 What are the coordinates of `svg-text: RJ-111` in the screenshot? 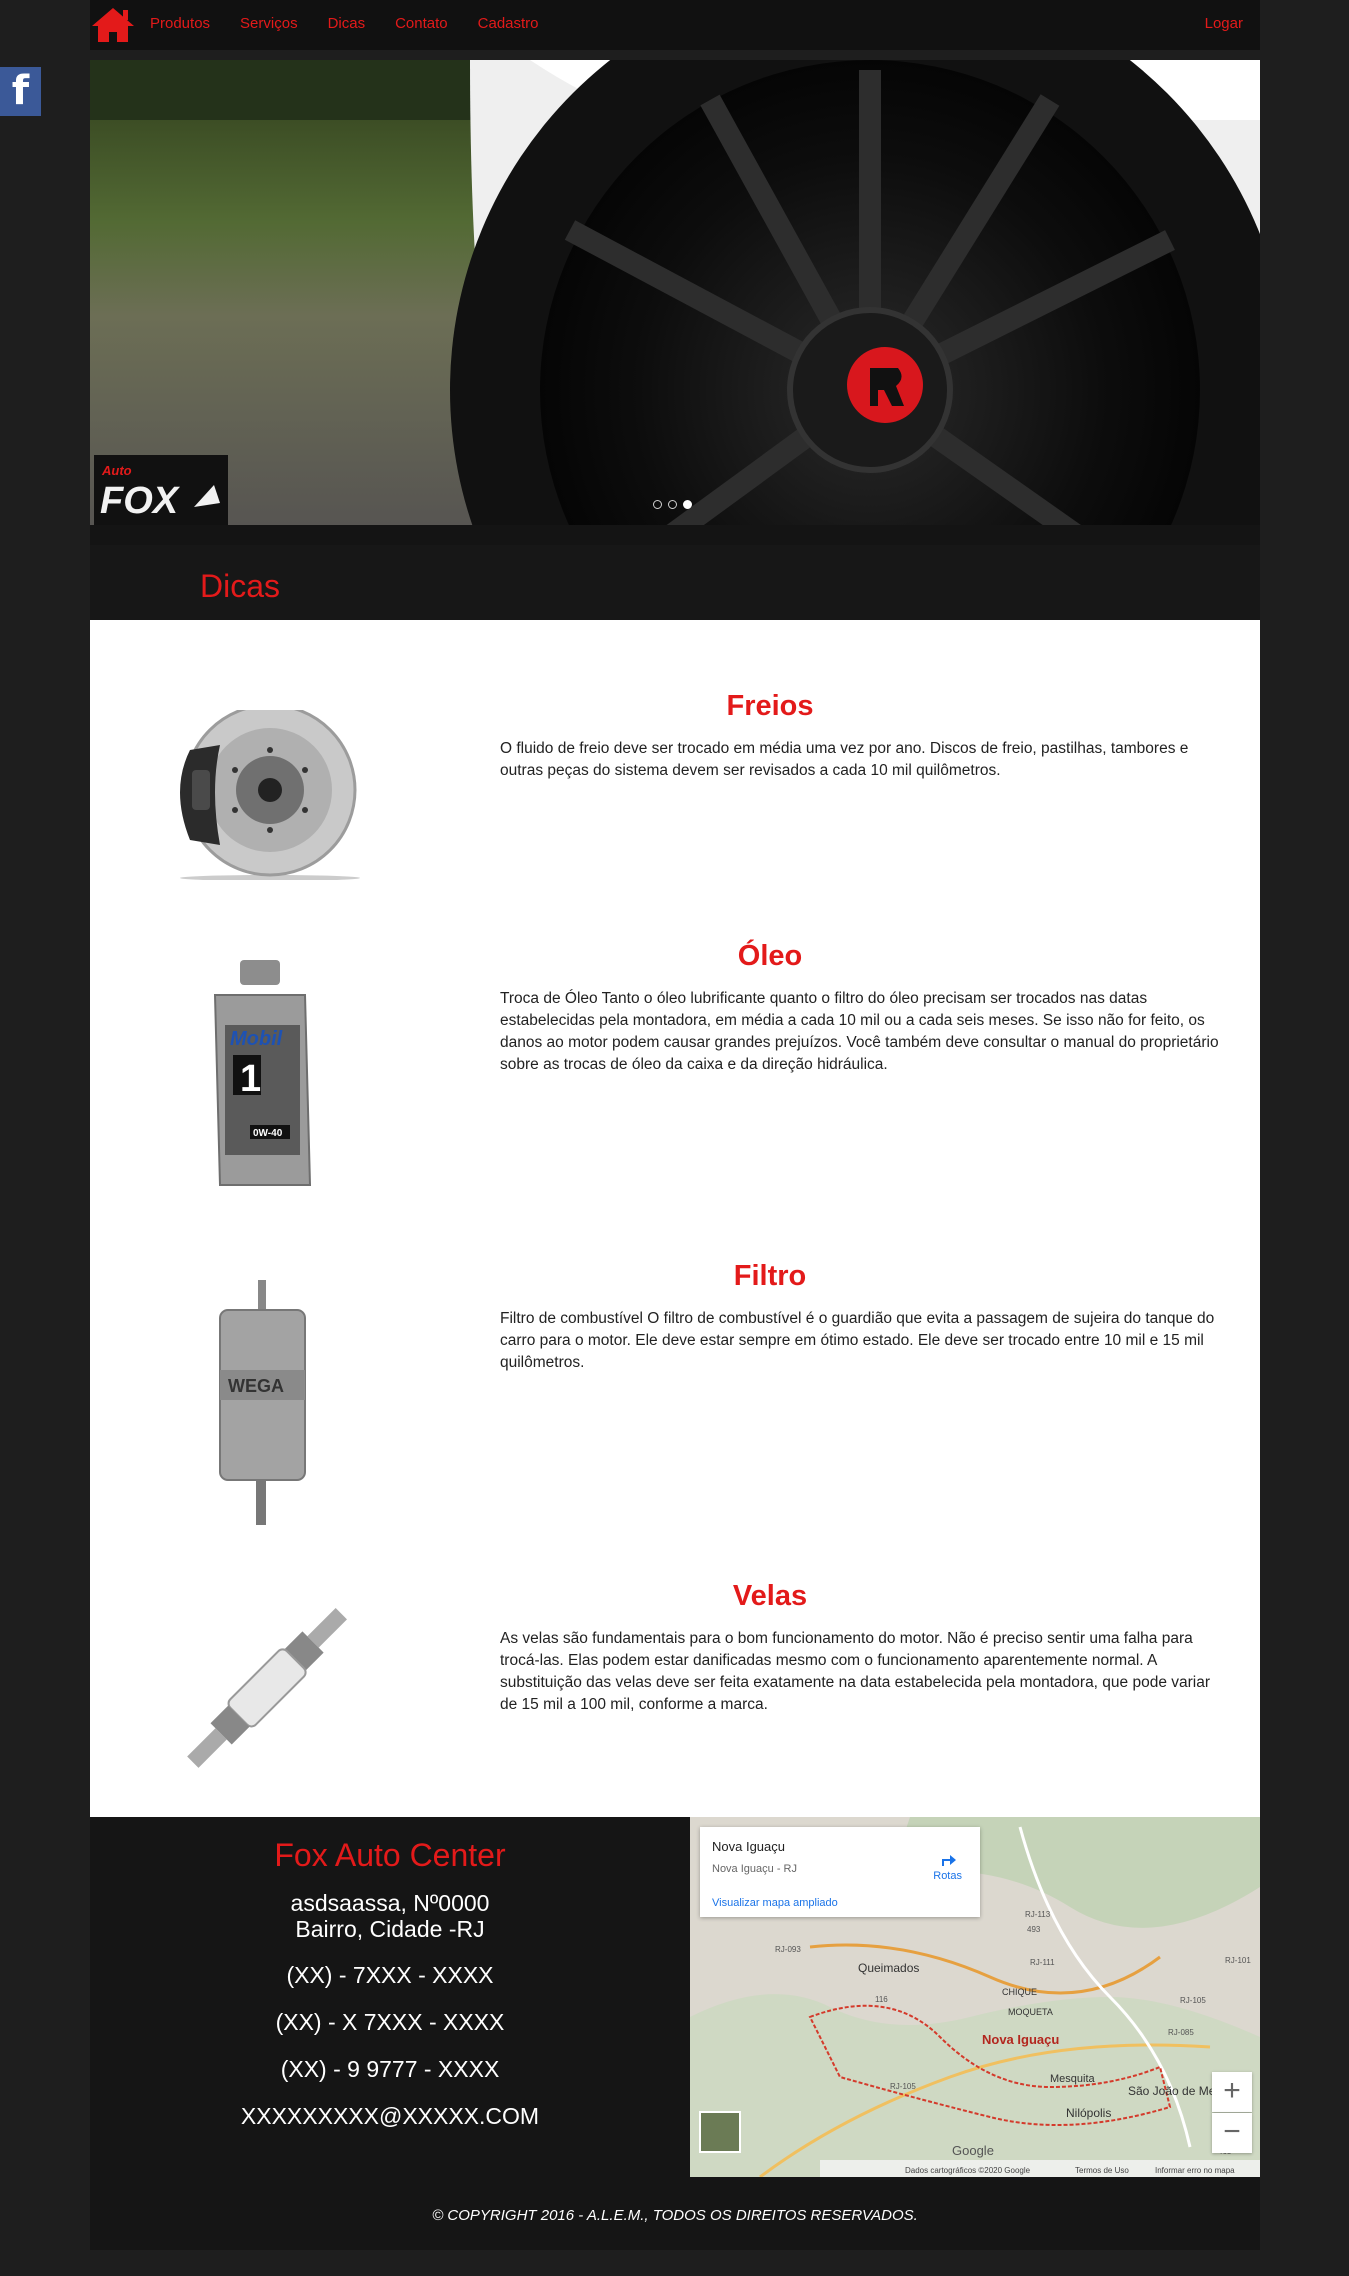 It's located at (1042, 1962).